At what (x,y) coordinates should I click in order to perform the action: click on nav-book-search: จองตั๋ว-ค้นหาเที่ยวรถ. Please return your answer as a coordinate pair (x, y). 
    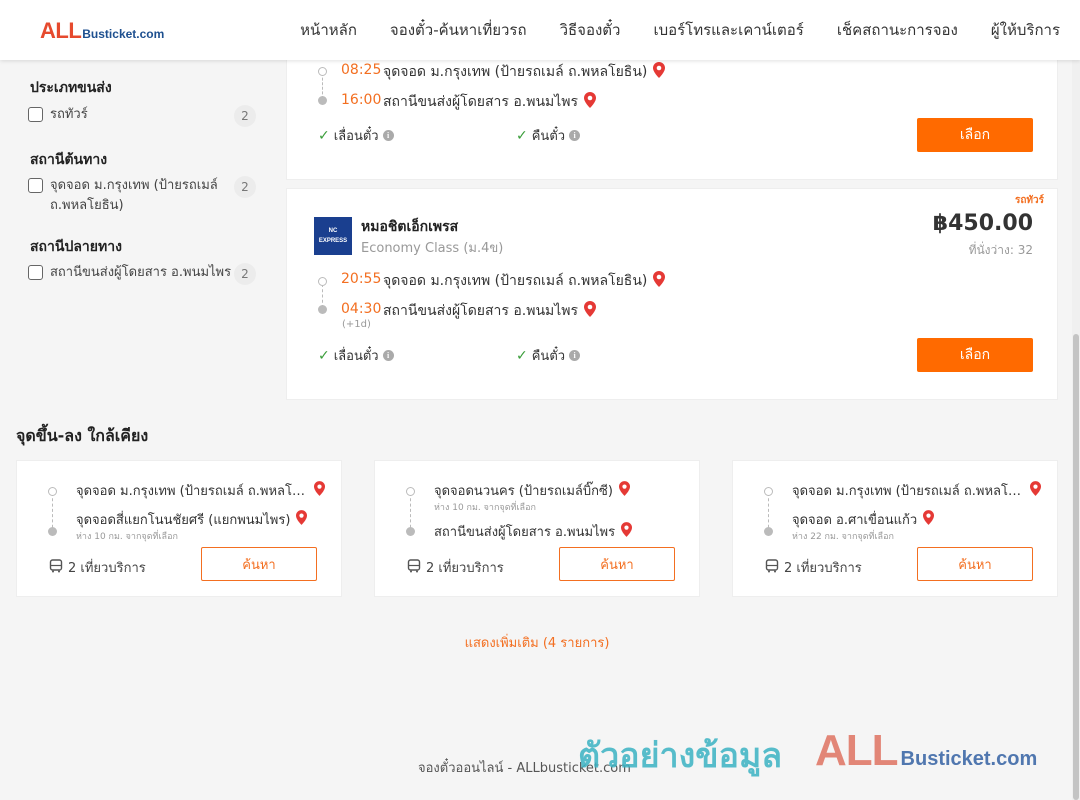
    Looking at the image, I should click on (458, 30).